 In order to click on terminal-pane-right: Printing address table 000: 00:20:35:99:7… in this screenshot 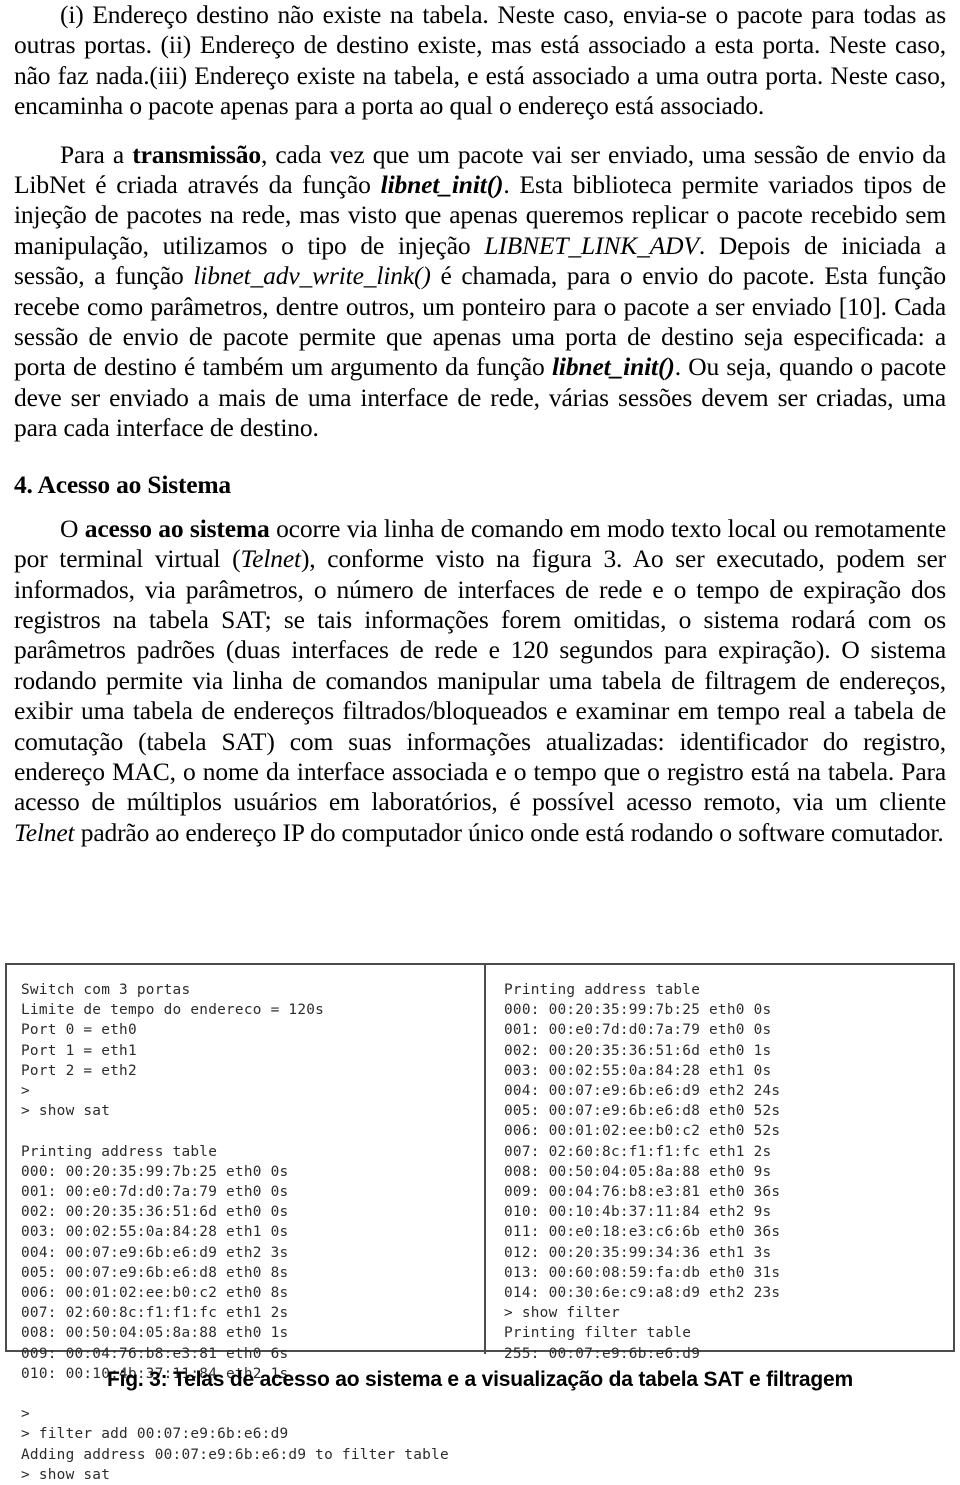, I will do `click(724, 1172)`.